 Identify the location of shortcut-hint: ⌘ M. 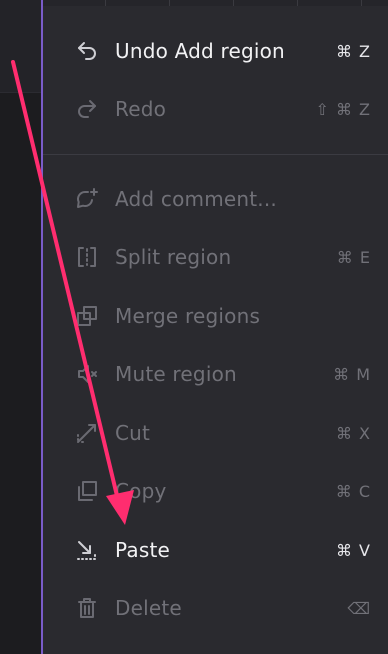
(352, 374).